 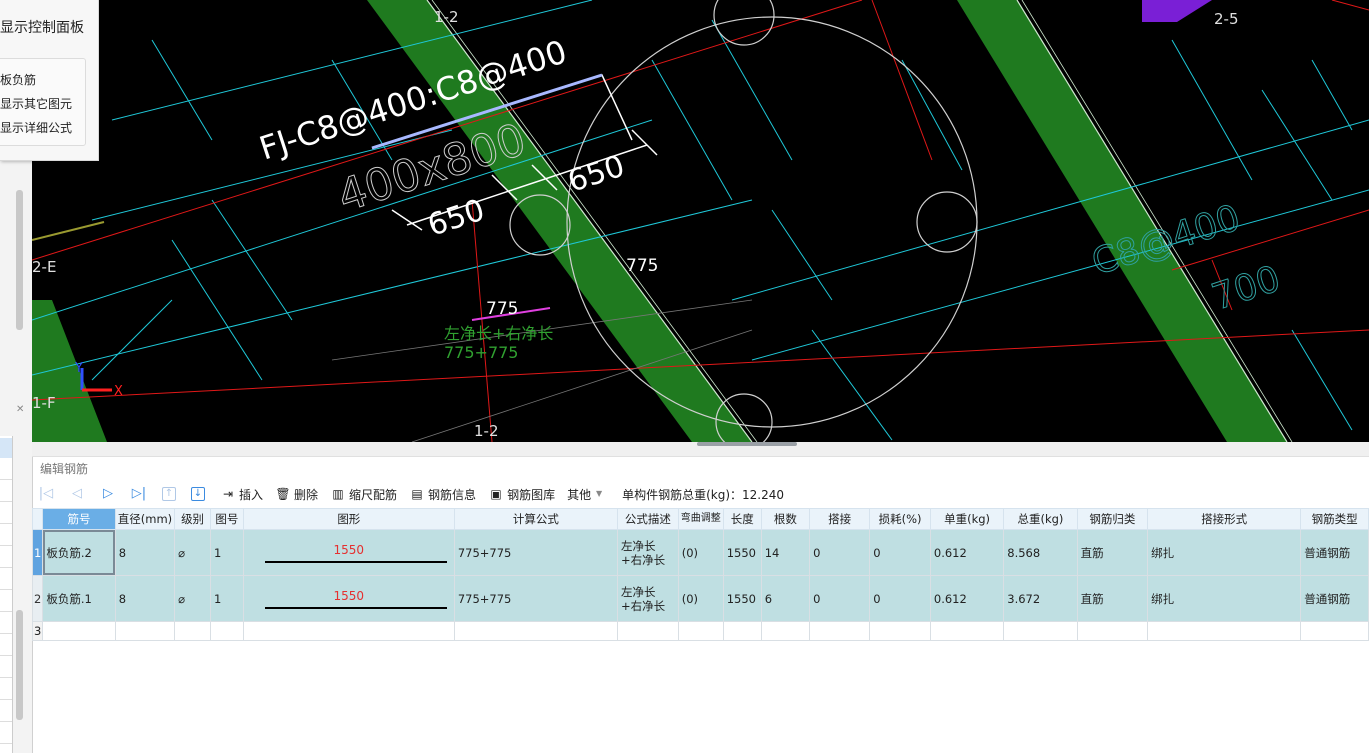 I want to click on col-header: 公式描述, so click(x=648, y=519).